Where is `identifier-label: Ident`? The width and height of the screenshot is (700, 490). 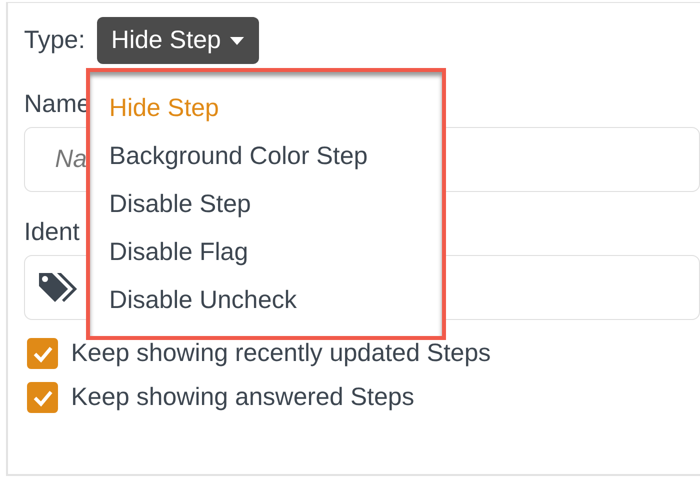 identifier-label: Ident is located at coordinates (52, 232).